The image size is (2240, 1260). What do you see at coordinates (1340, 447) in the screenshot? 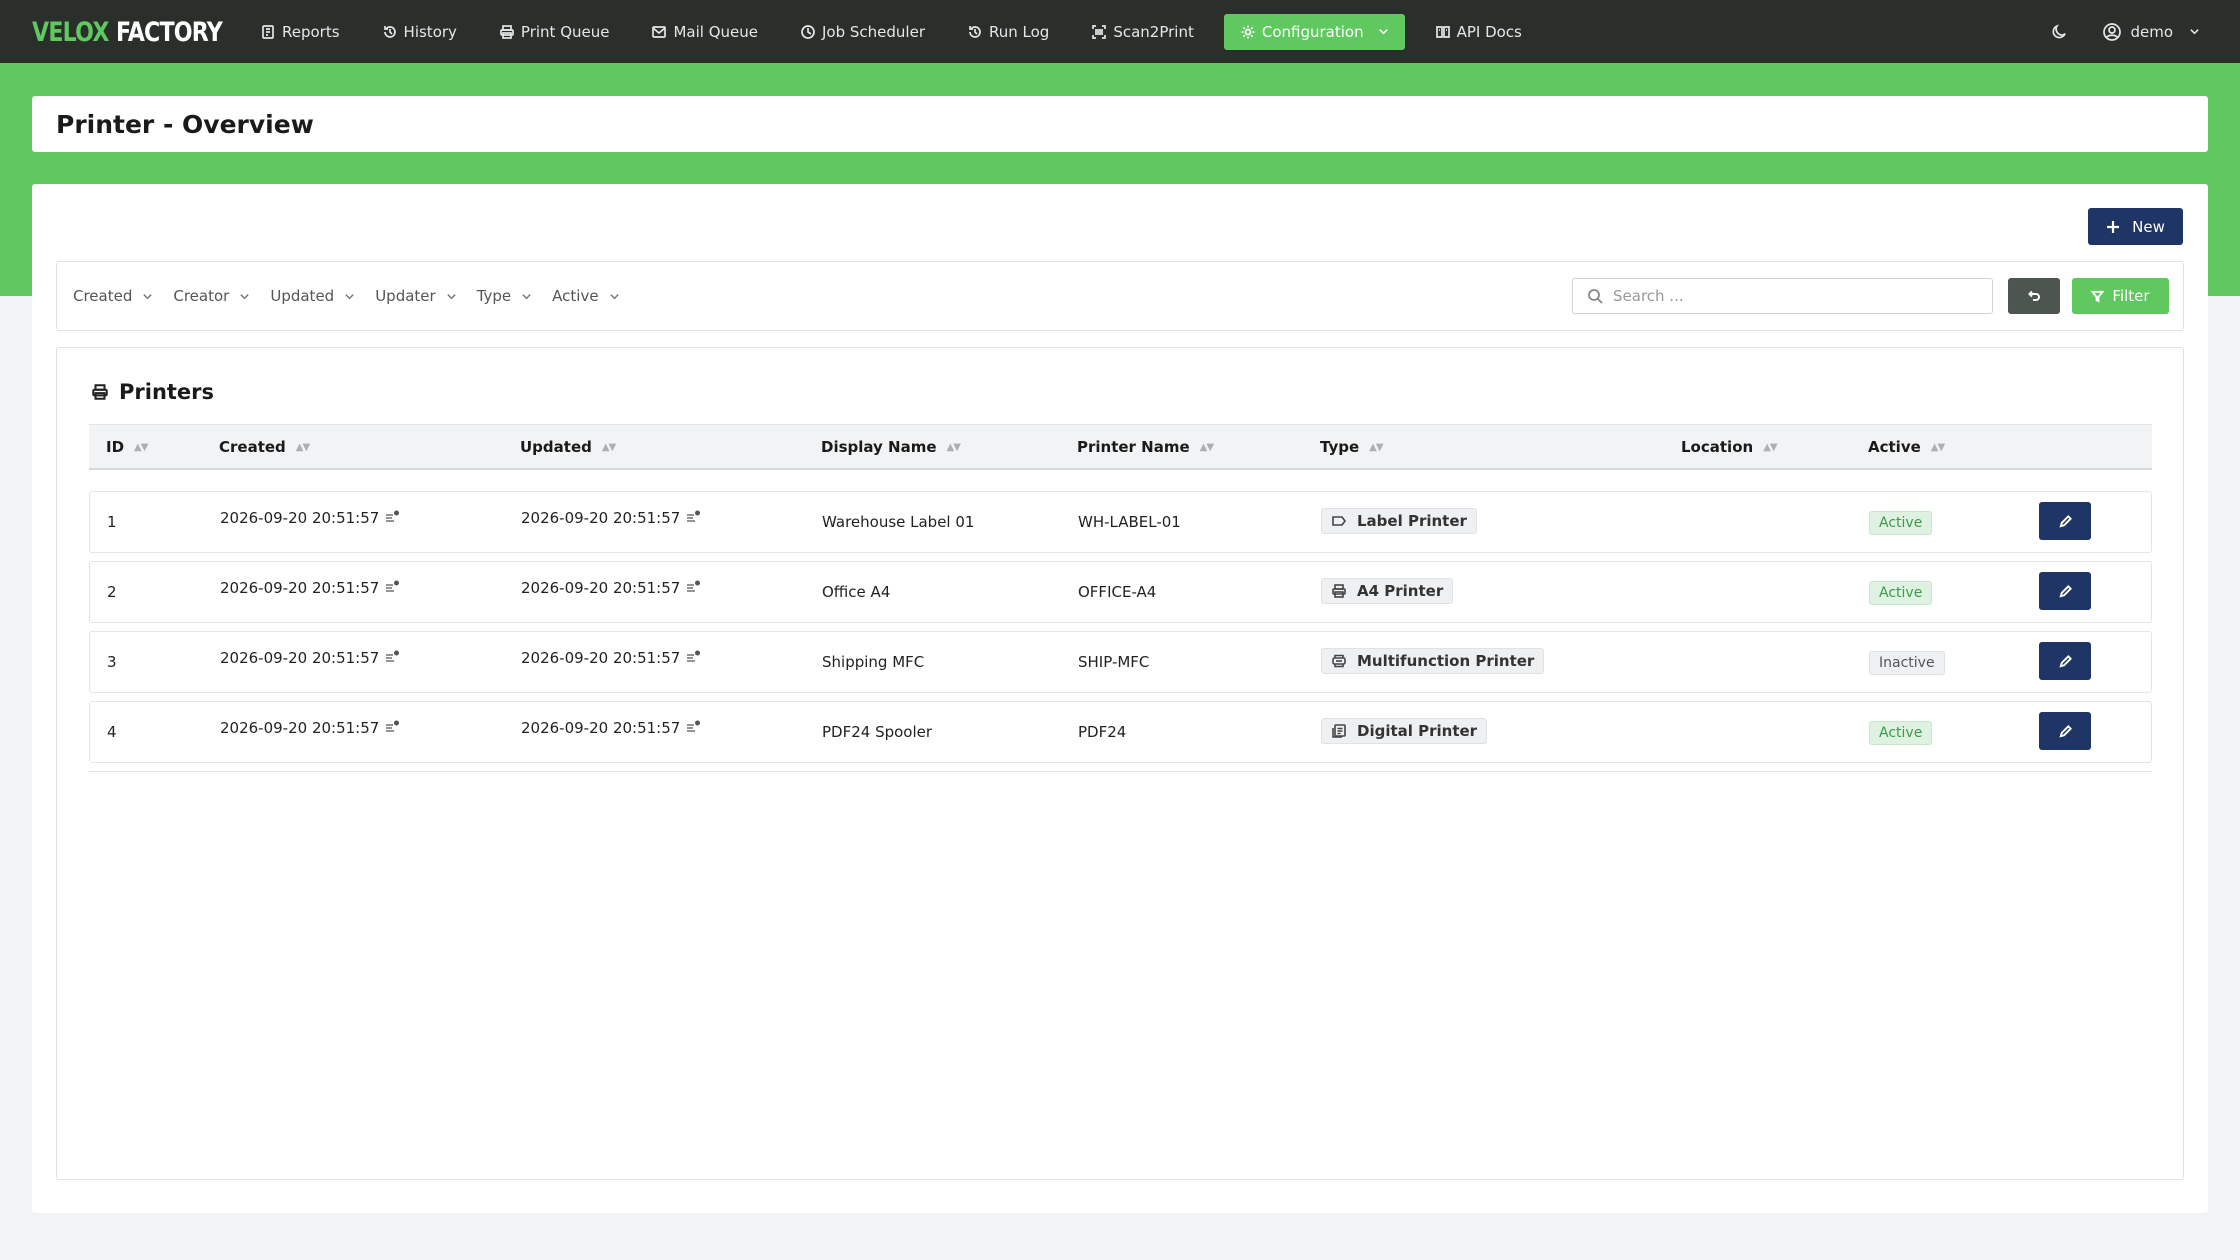
I see `column-header-label: Type` at bounding box center [1340, 447].